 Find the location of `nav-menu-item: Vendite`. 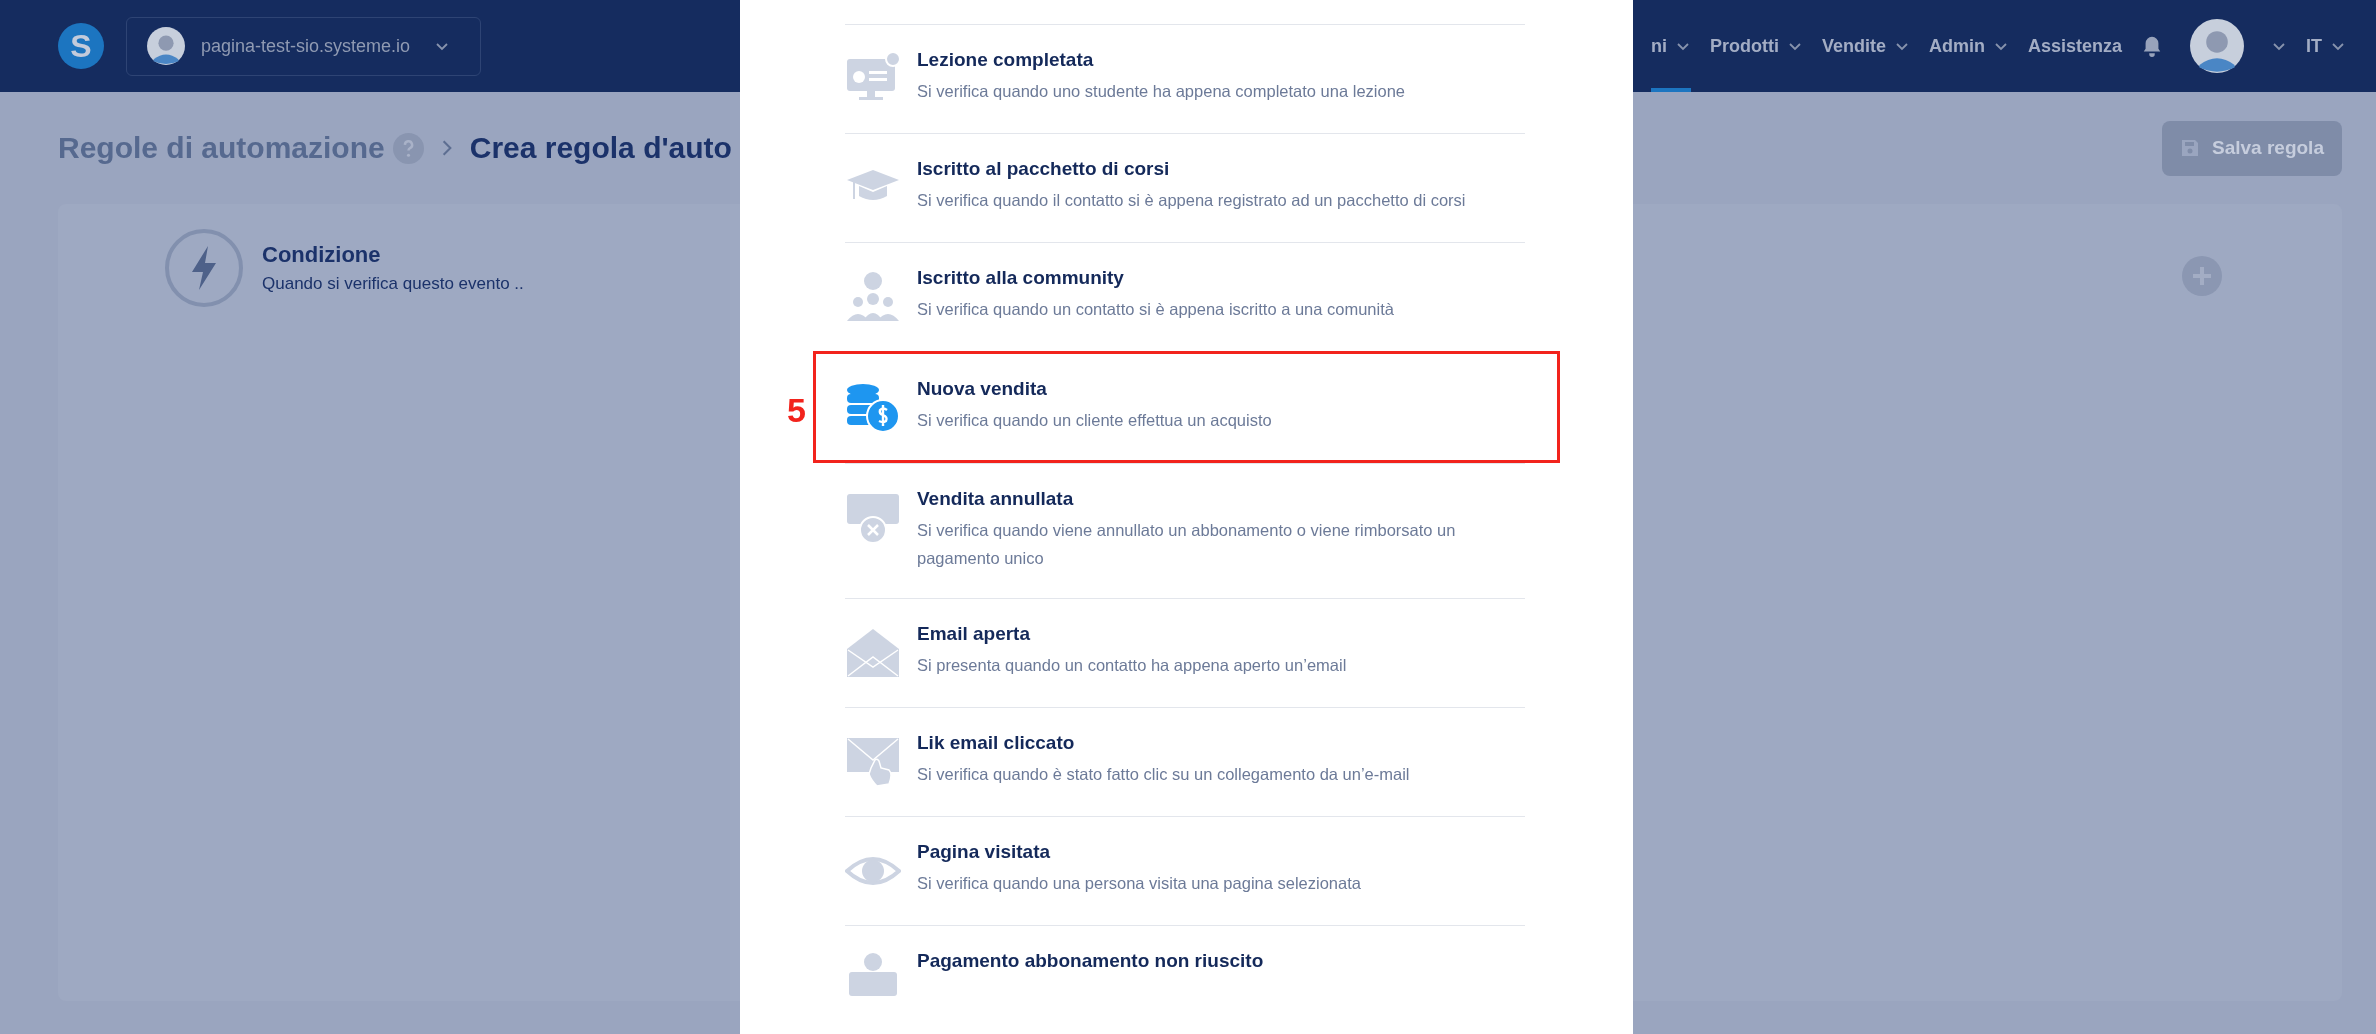

nav-menu-item: Vendite is located at coordinates (1865, 46).